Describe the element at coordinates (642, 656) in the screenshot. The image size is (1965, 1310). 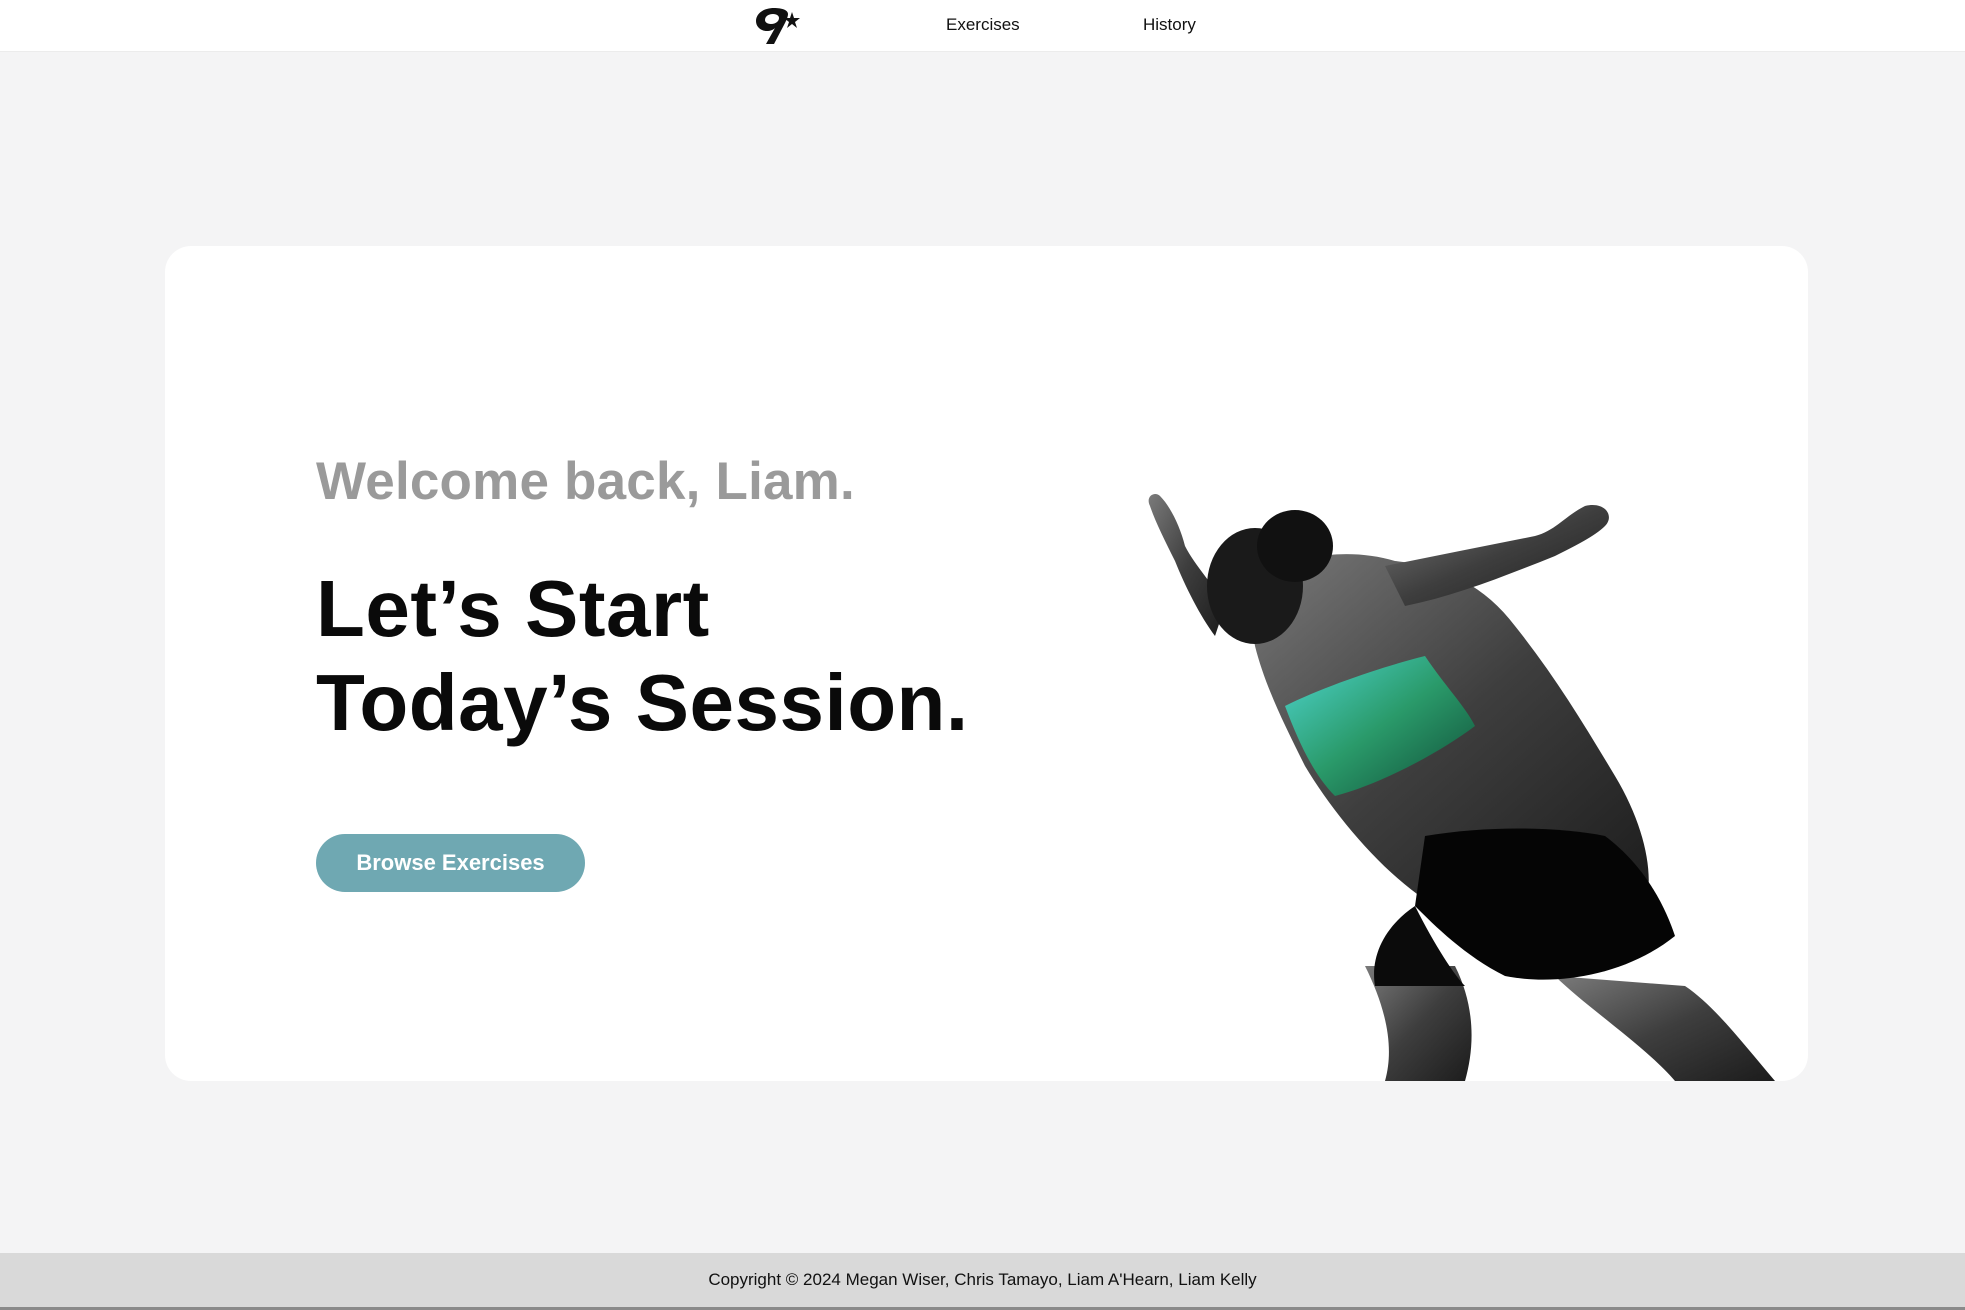
I see `hero-headline: Let’s Start Today’s Session.` at that location.